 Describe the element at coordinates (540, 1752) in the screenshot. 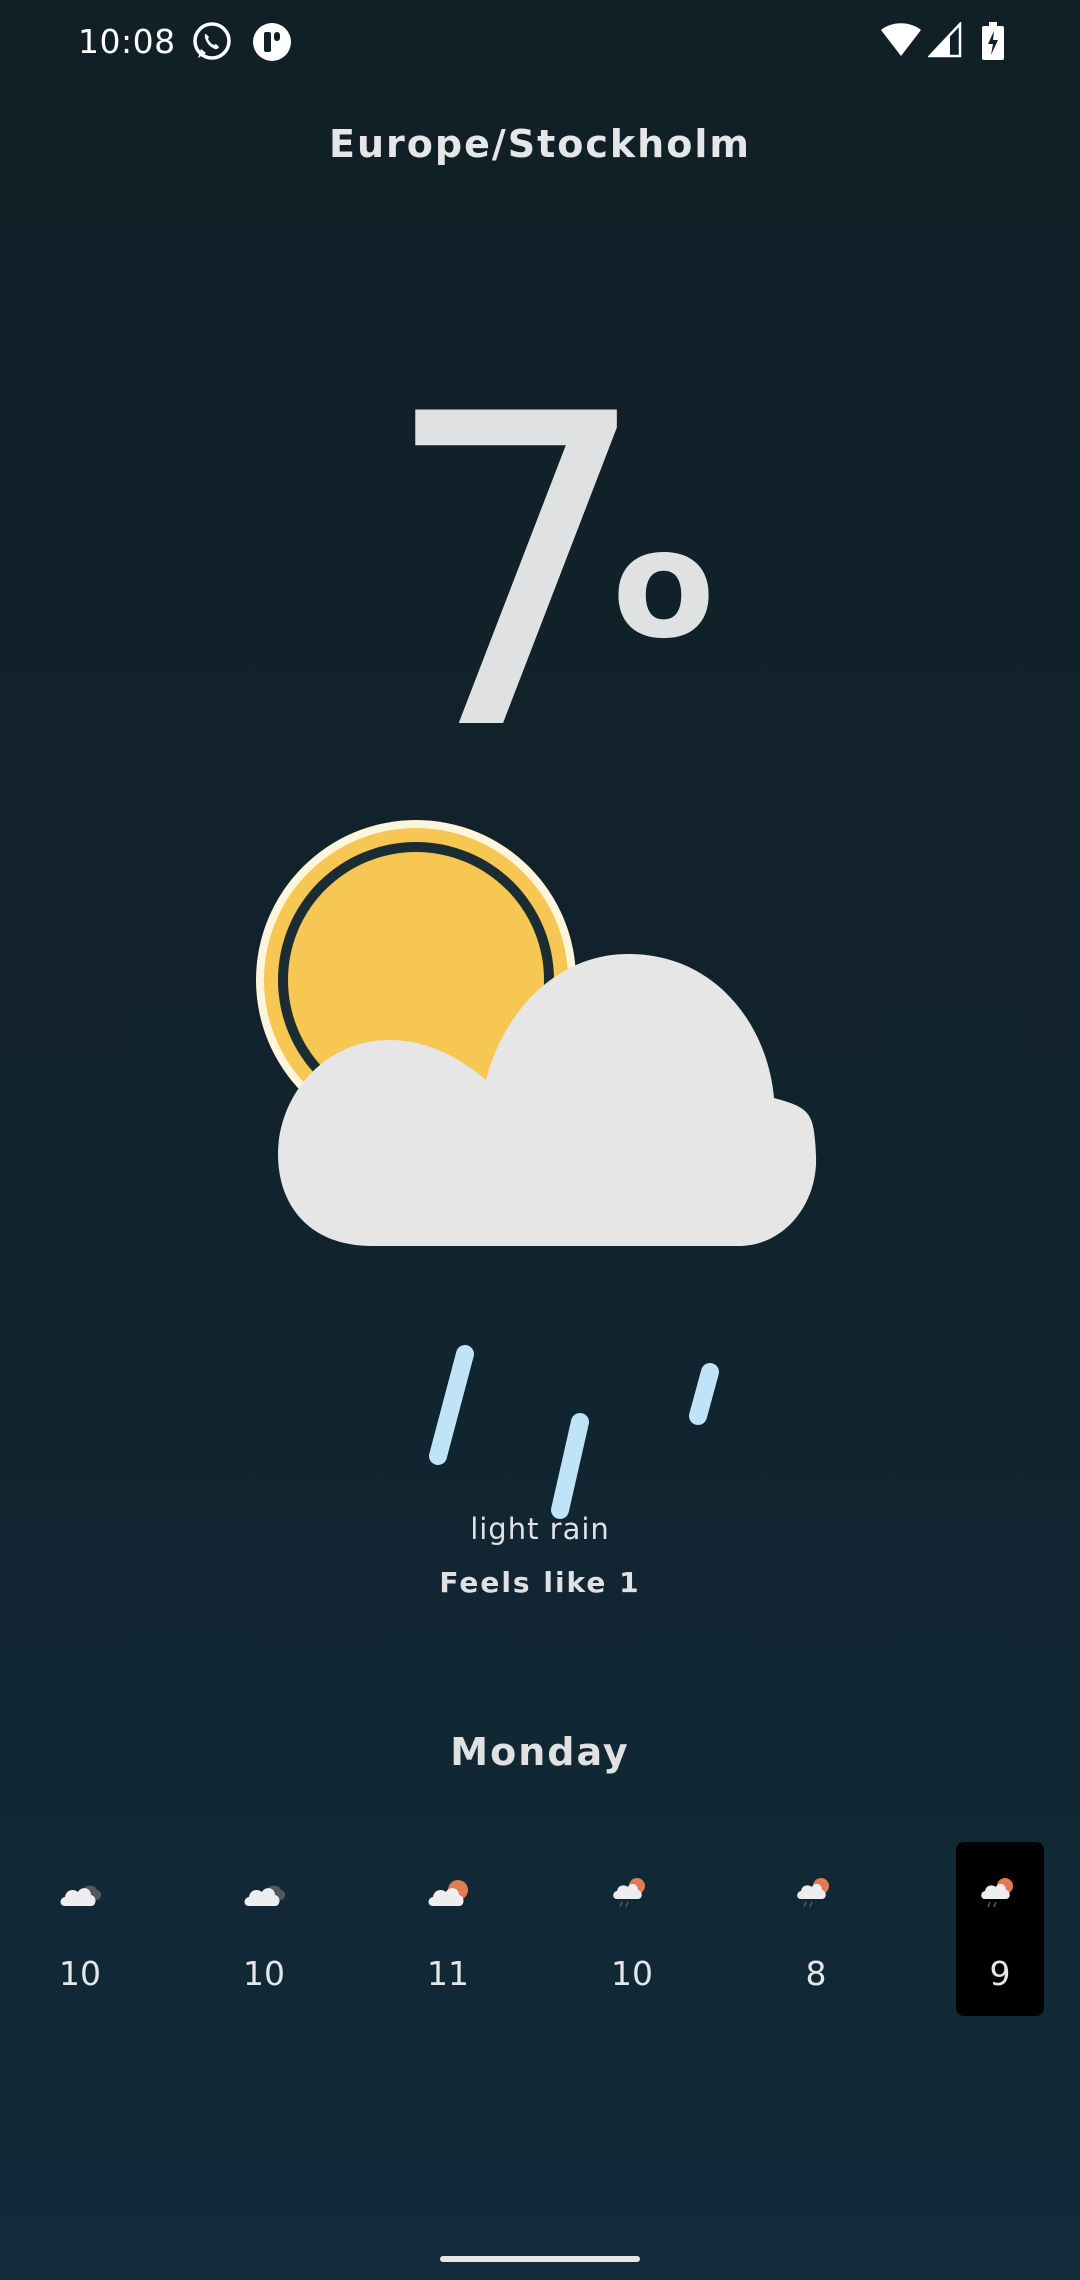

I see `day-label: Monday` at that location.